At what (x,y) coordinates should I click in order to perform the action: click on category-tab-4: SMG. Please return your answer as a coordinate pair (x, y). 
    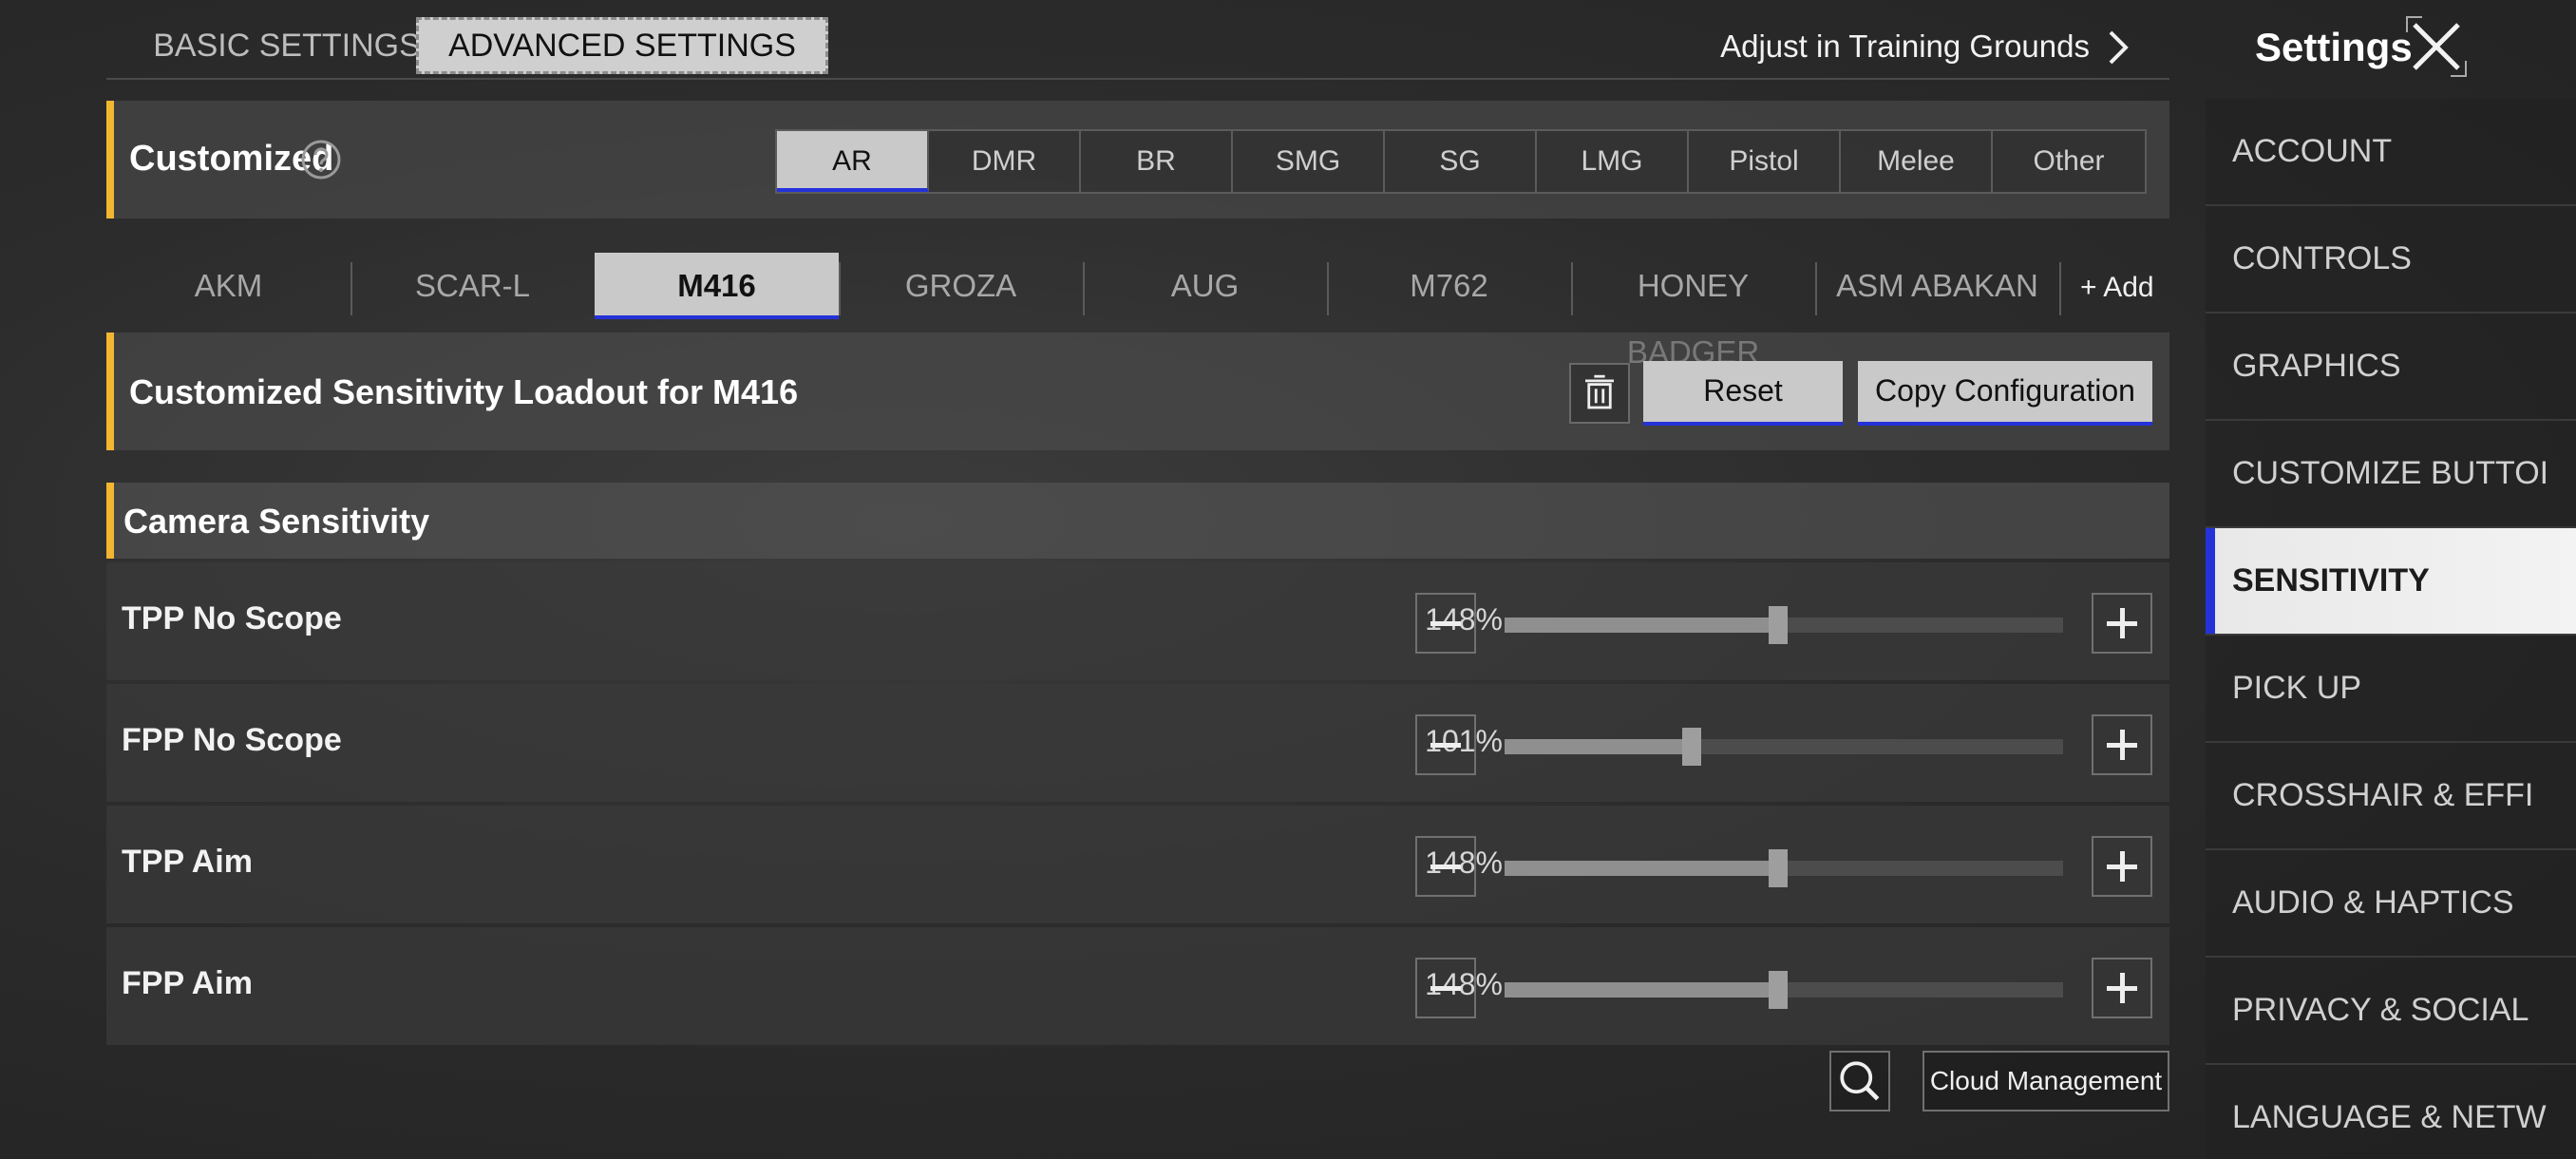
    Looking at the image, I should click on (1309, 161).